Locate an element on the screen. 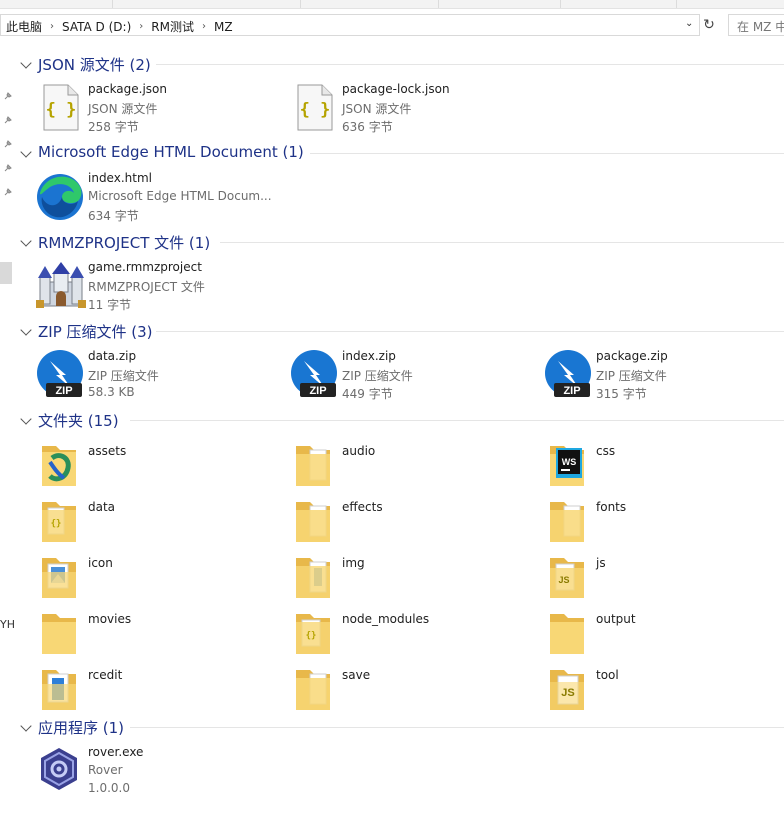  file-type: JSON 源文件 is located at coordinates (377, 109).